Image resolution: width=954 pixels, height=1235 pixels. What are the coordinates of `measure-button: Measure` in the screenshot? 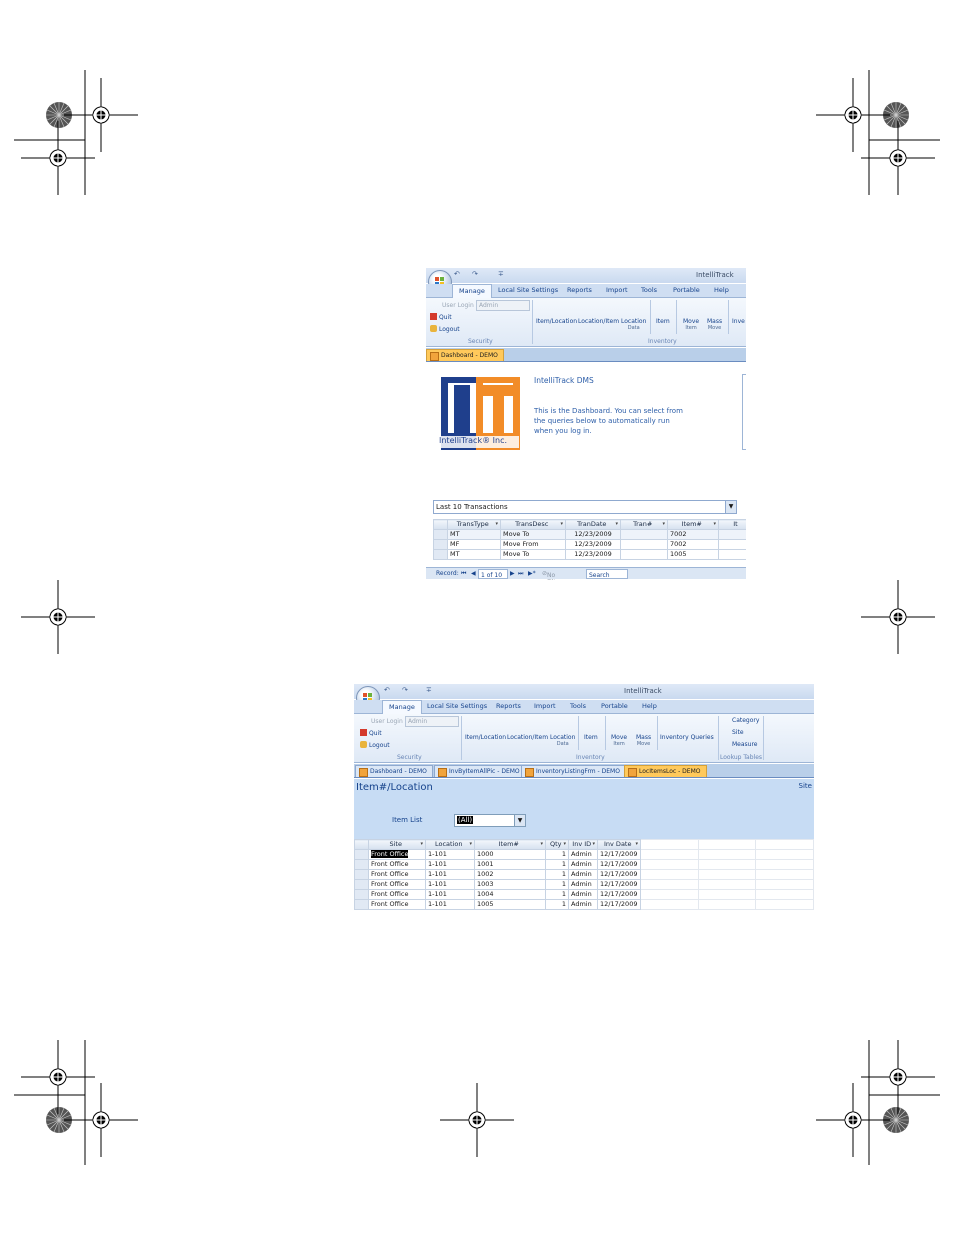 It's located at (745, 744).